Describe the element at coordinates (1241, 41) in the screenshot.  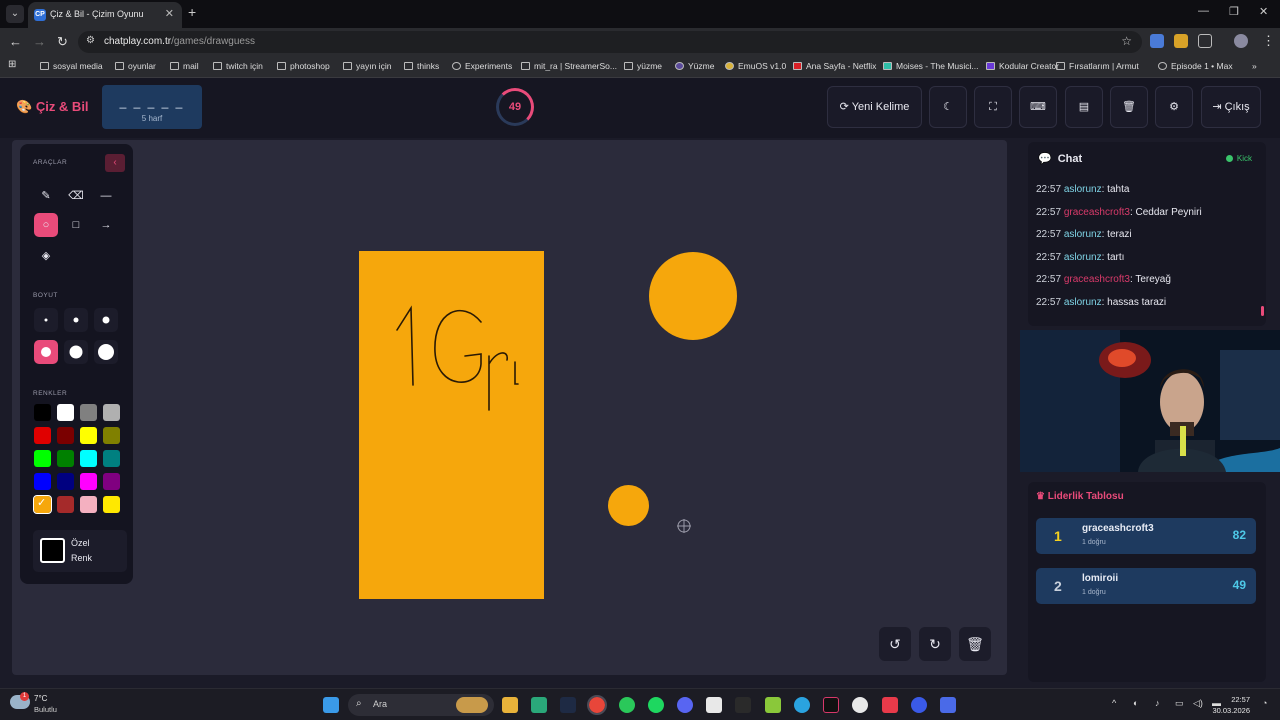
I see `profile-avatar` at that location.